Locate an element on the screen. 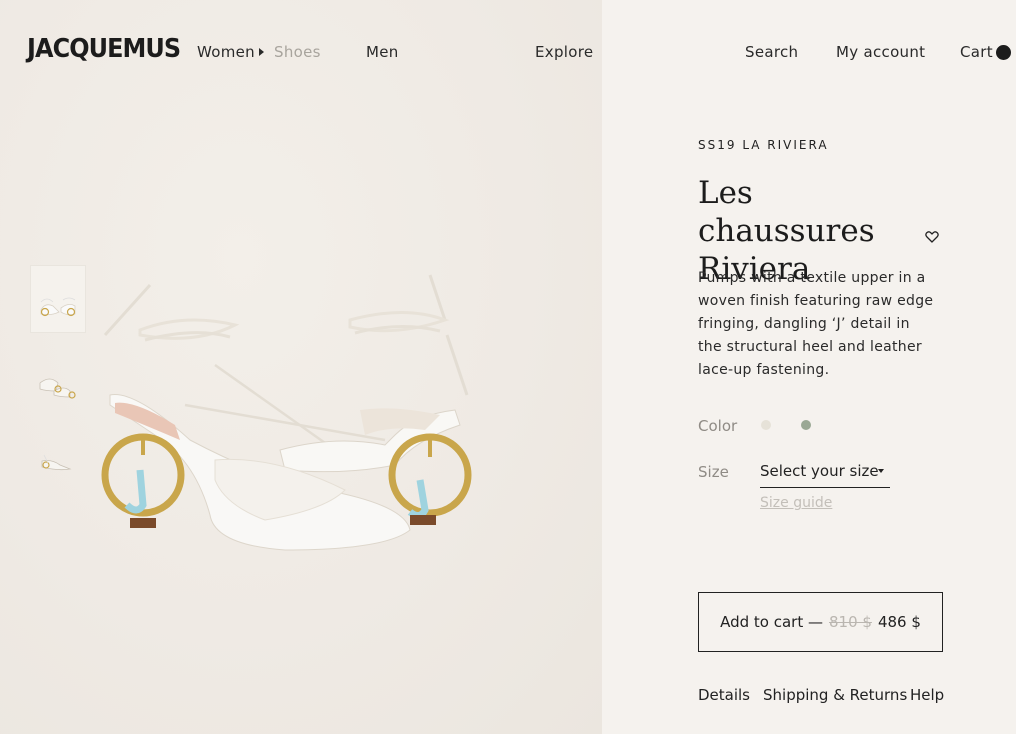  nav-explore: Explore is located at coordinates (564, 52).